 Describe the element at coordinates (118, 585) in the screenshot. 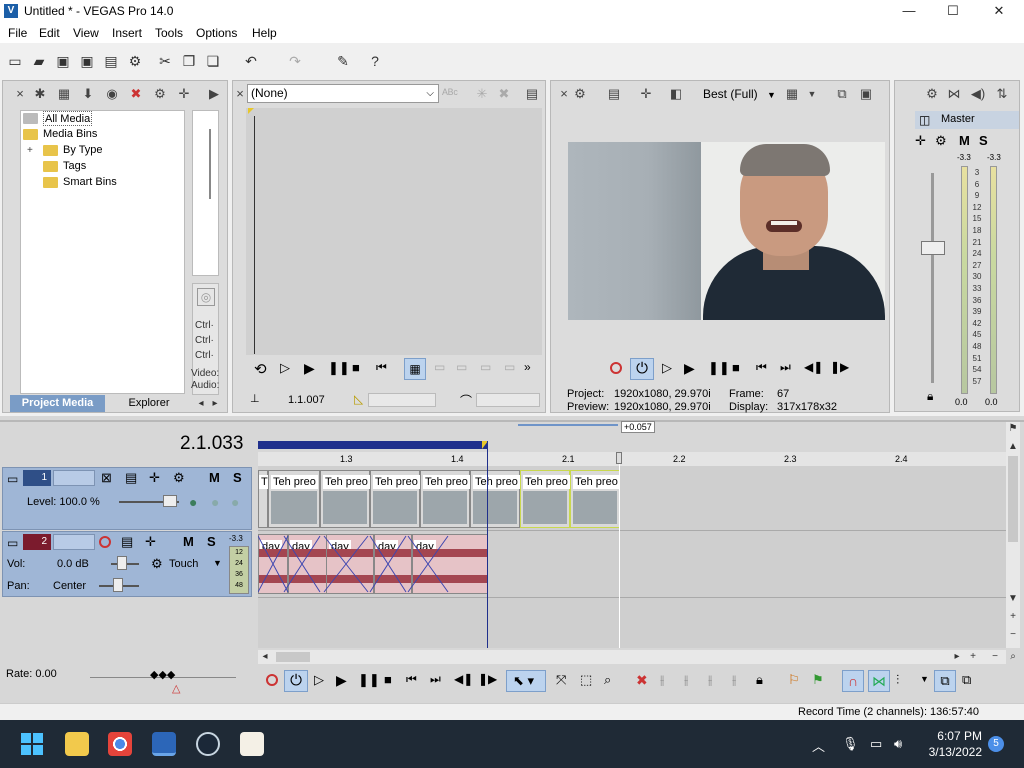

I see `pan-slider-handle` at that location.